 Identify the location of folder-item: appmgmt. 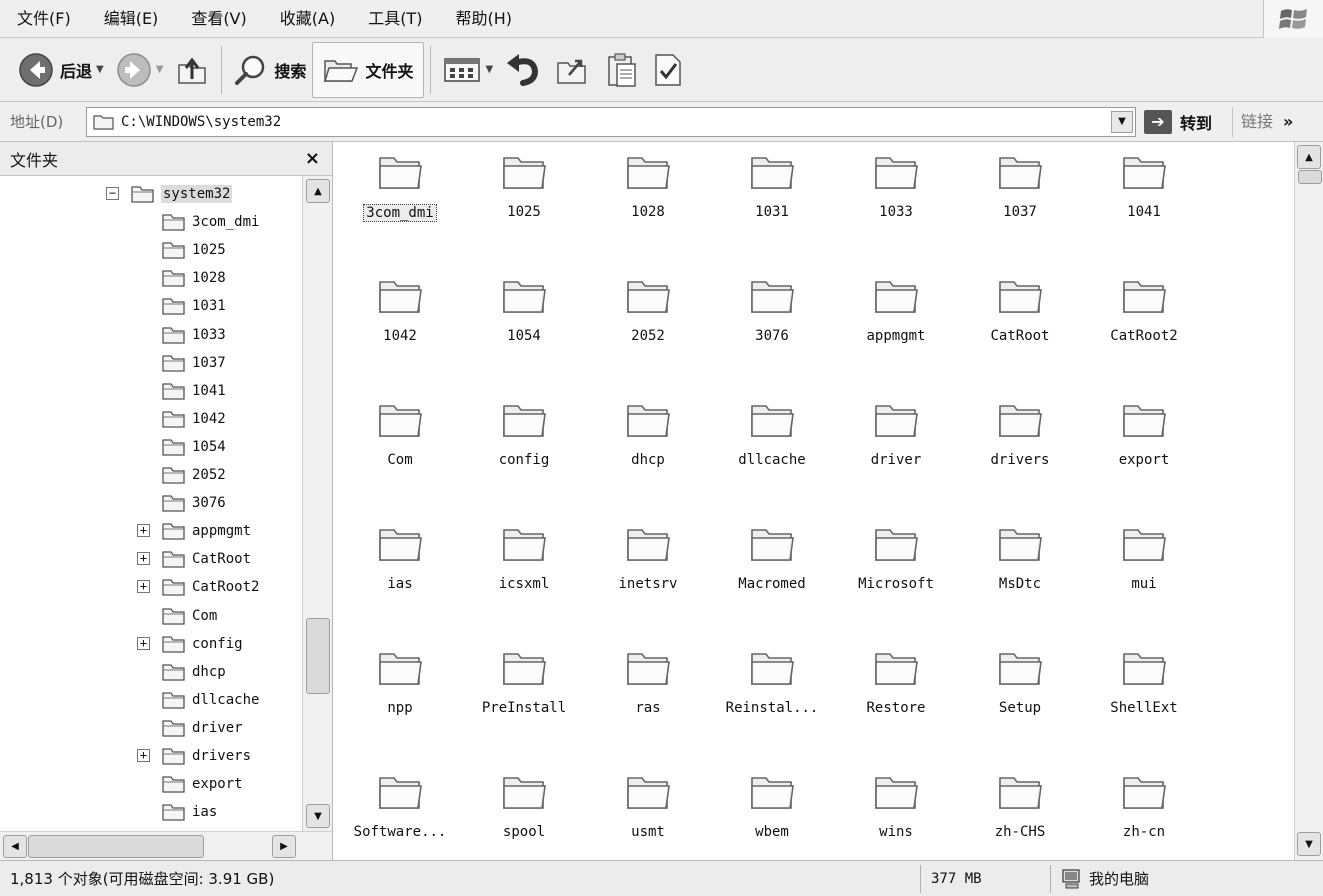
(896, 316).